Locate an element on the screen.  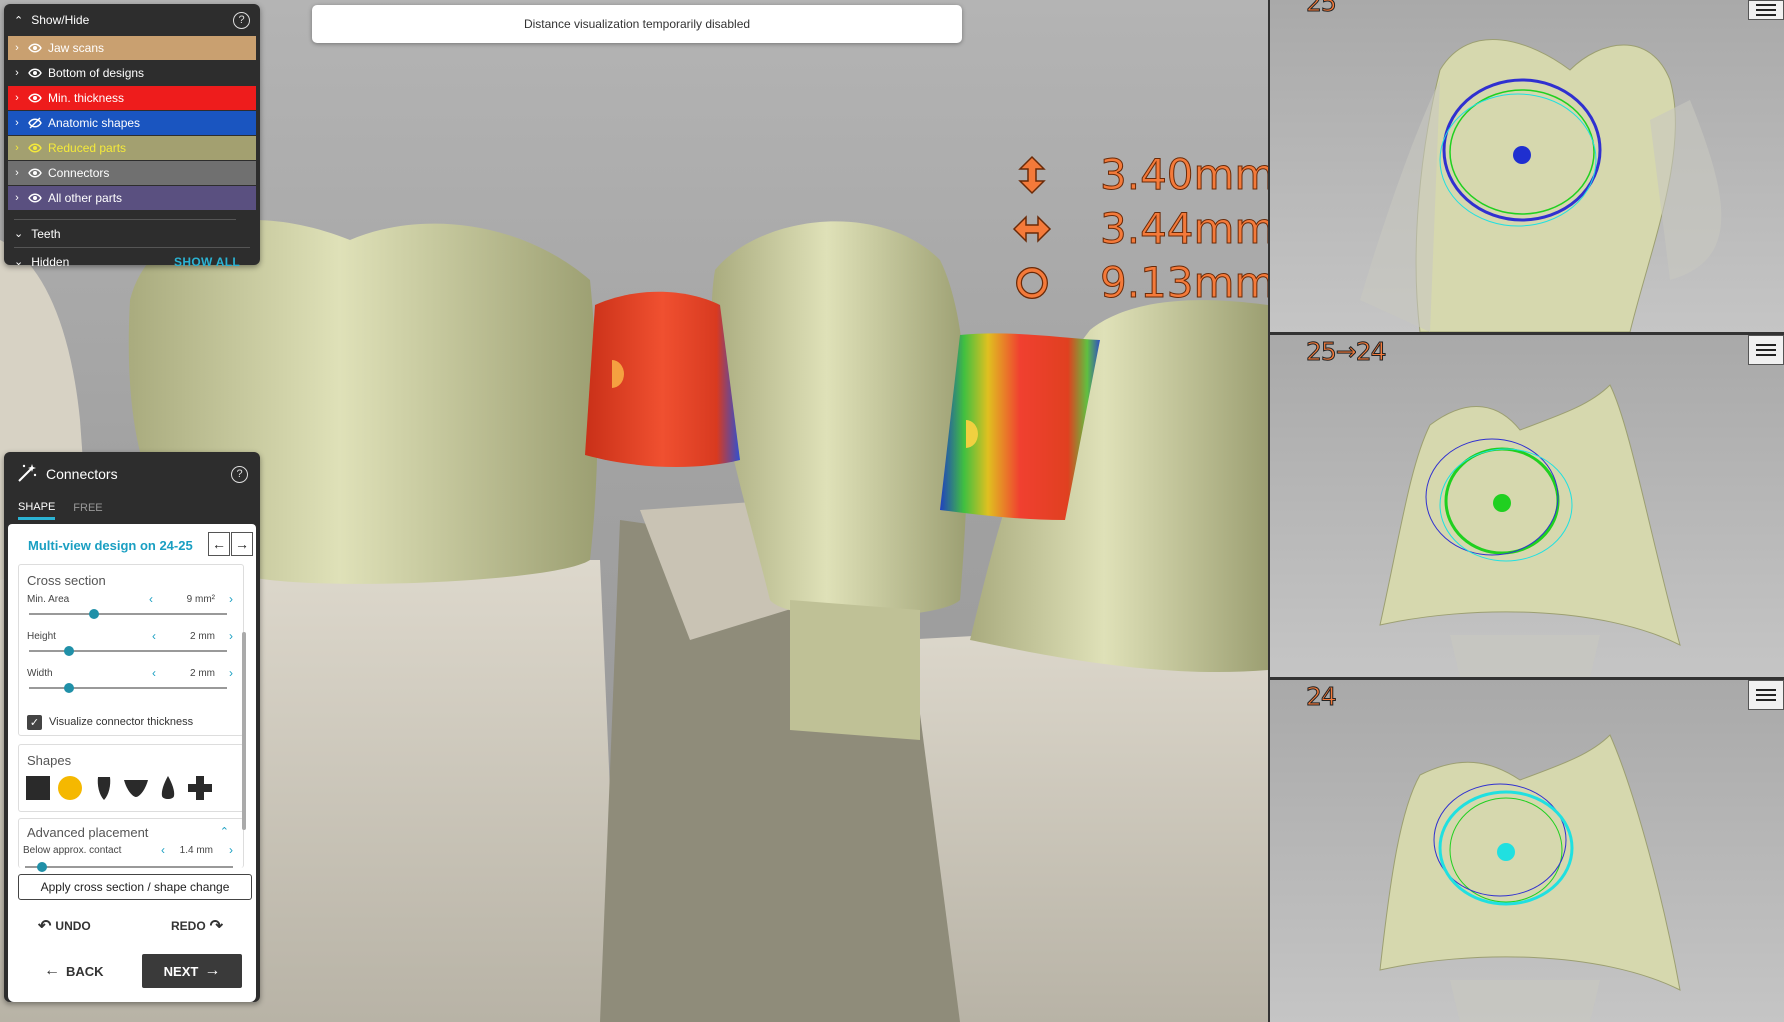
layer-row: › Reduced parts is located at coordinates (132, 148).